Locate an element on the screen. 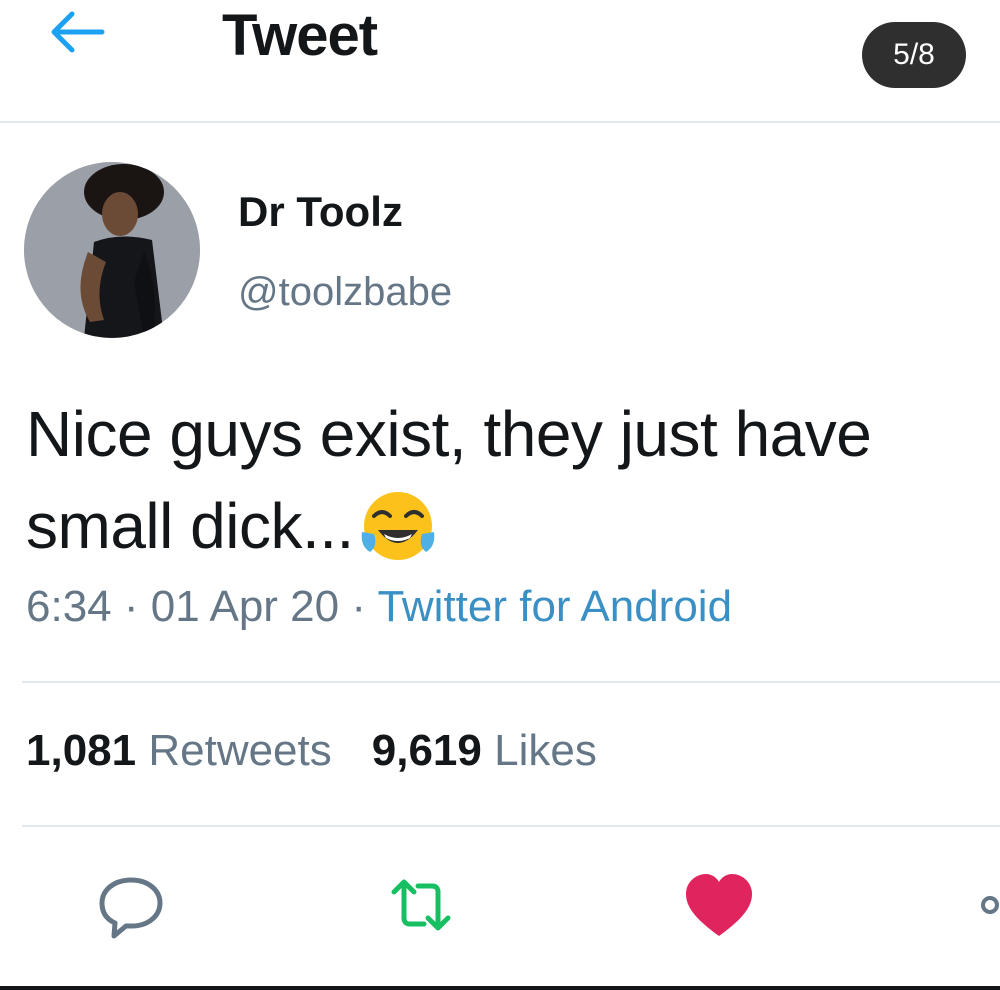 The width and height of the screenshot is (1000, 990). likes-stat: 9,619 Likes is located at coordinates (484, 750).